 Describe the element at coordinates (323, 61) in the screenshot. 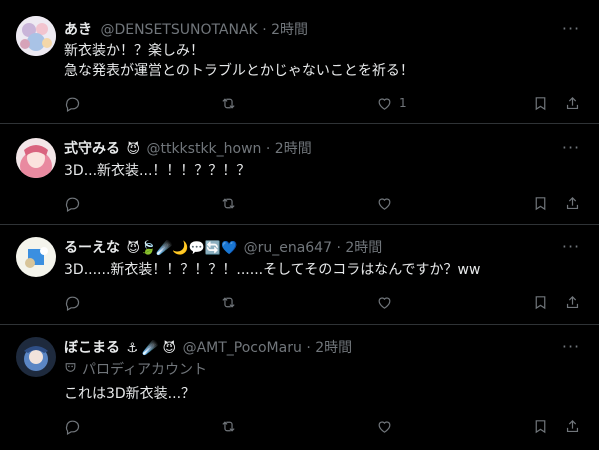

I see `post-text: 新衣装か！？楽しみ！ 急な発表が運営とのトラブルとかじゃないことを祈る！` at that location.